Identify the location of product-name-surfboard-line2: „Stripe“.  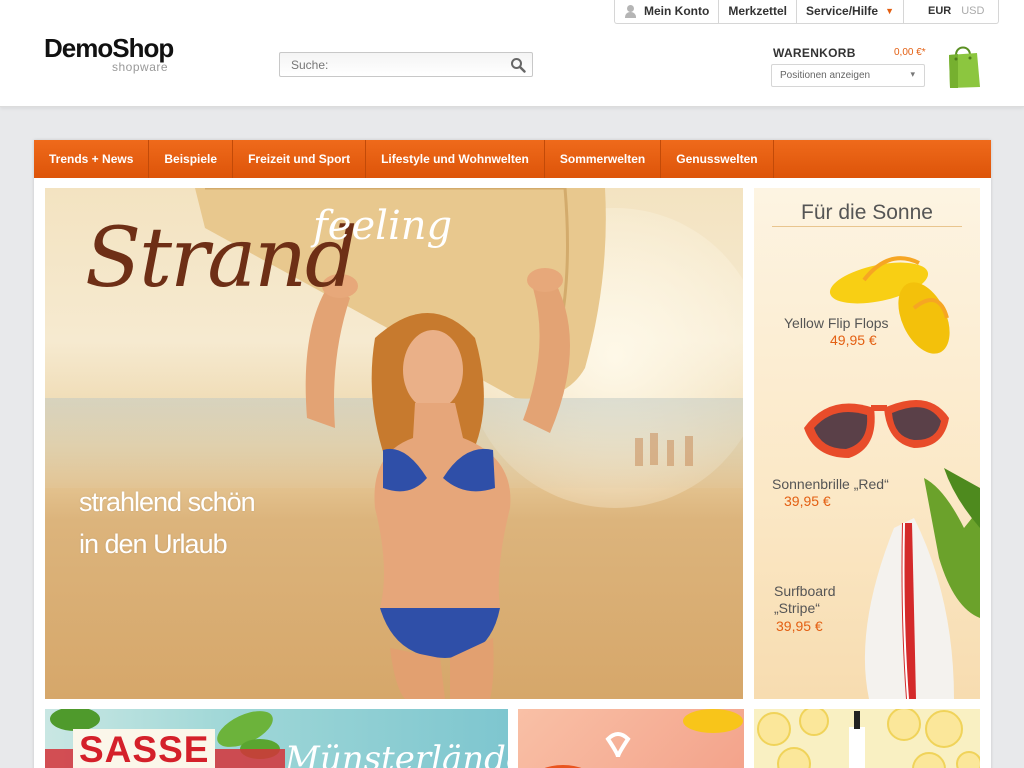
(797, 608).